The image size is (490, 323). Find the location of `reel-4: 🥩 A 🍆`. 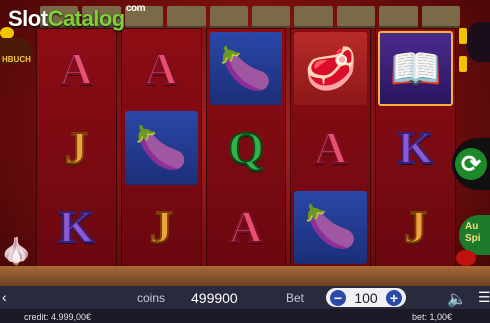

reel-4: 🥩 A 🍆 is located at coordinates (331, 148).